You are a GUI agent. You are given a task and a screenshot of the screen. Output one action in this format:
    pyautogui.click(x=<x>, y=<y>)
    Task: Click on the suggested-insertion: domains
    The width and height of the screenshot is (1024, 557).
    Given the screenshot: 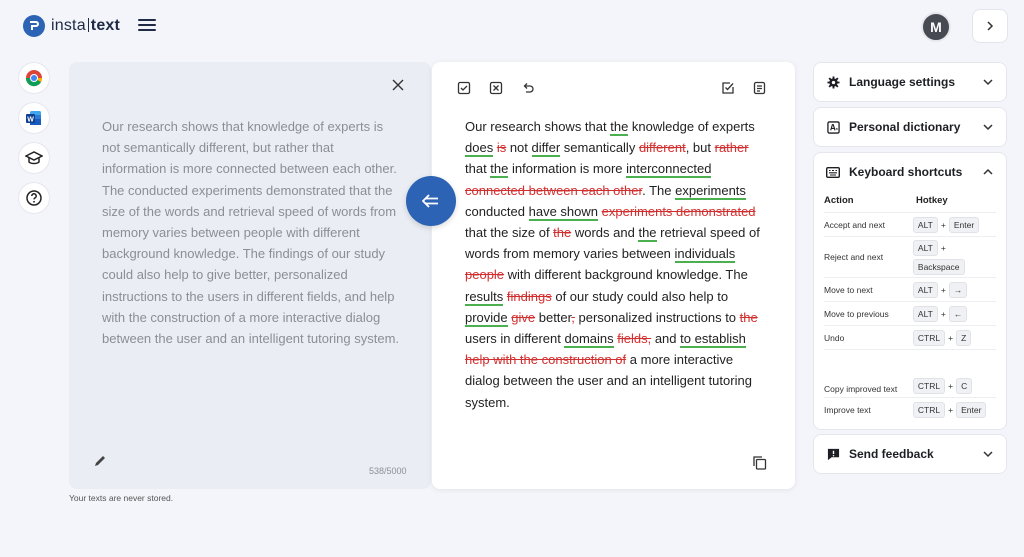 What is the action you would take?
    pyautogui.click(x=589, y=340)
    